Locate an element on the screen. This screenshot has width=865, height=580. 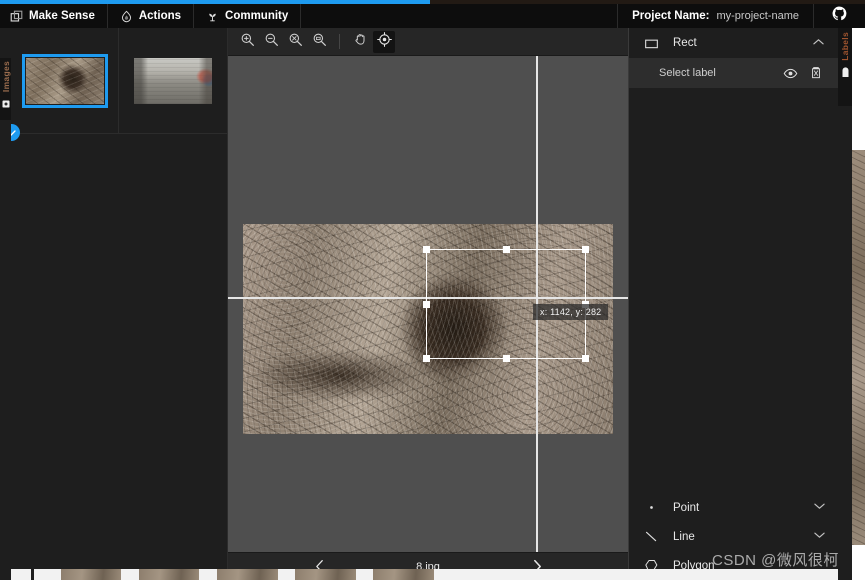
project-name-value: my-project-name is located at coordinates (757, 16).